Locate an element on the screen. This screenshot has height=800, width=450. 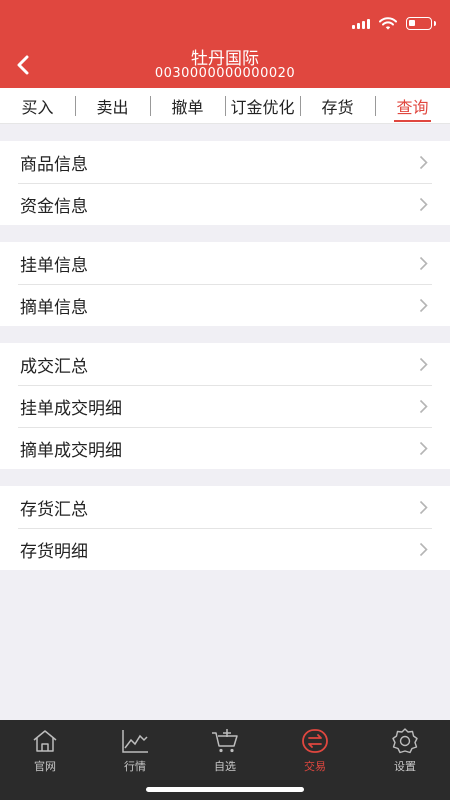
menu-item-label: 存货明细 is located at coordinates (54, 551).